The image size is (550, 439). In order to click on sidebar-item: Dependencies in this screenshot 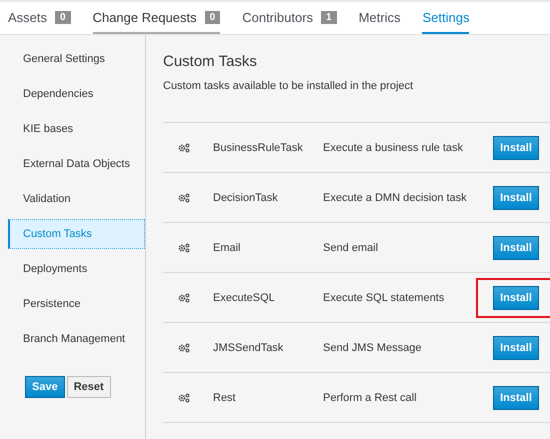, I will do `click(76, 94)`.